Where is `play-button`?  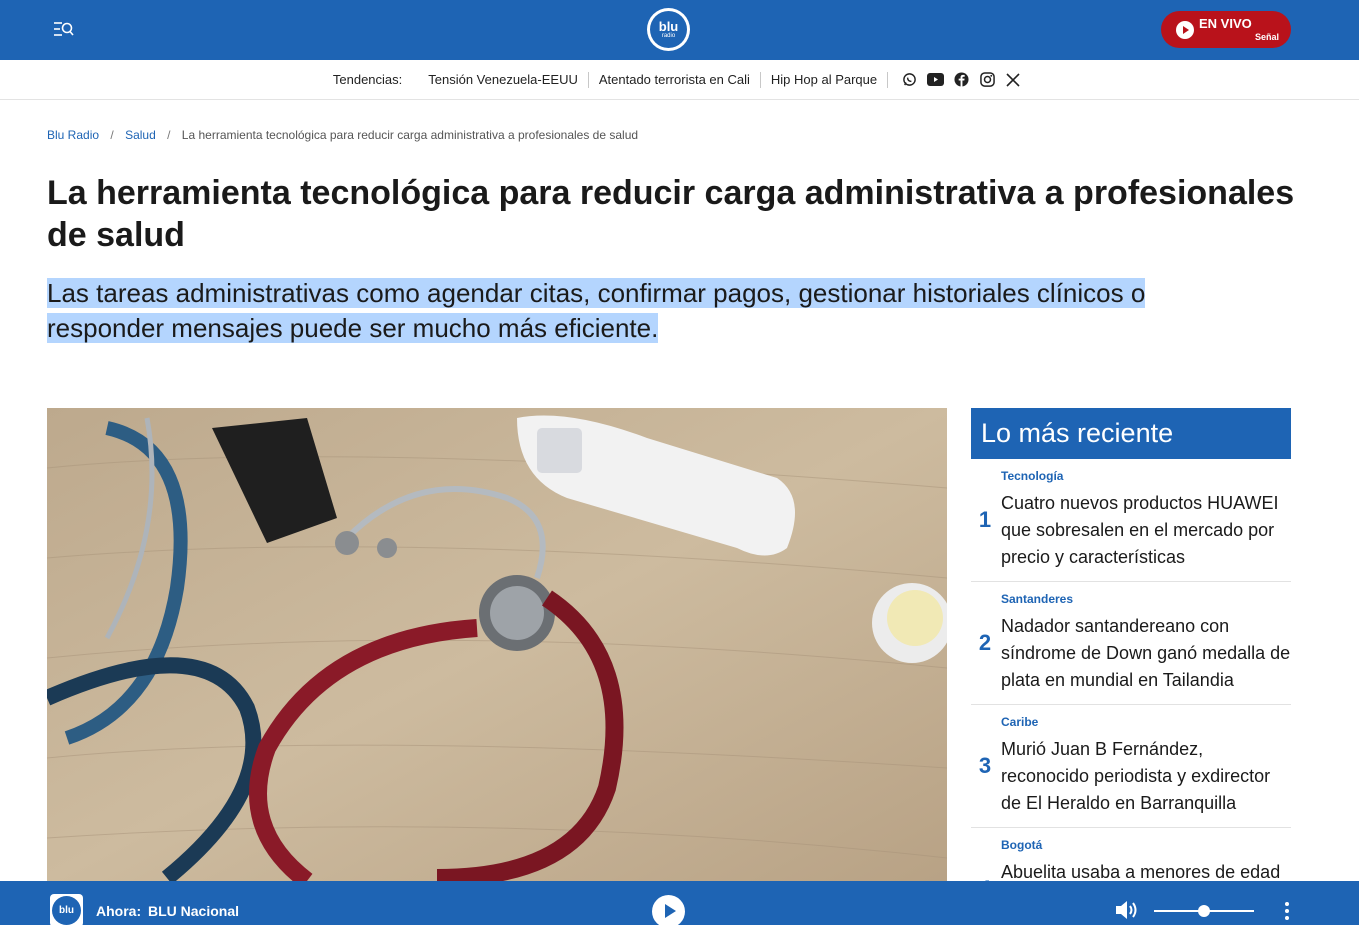 play-button is located at coordinates (668, 910).